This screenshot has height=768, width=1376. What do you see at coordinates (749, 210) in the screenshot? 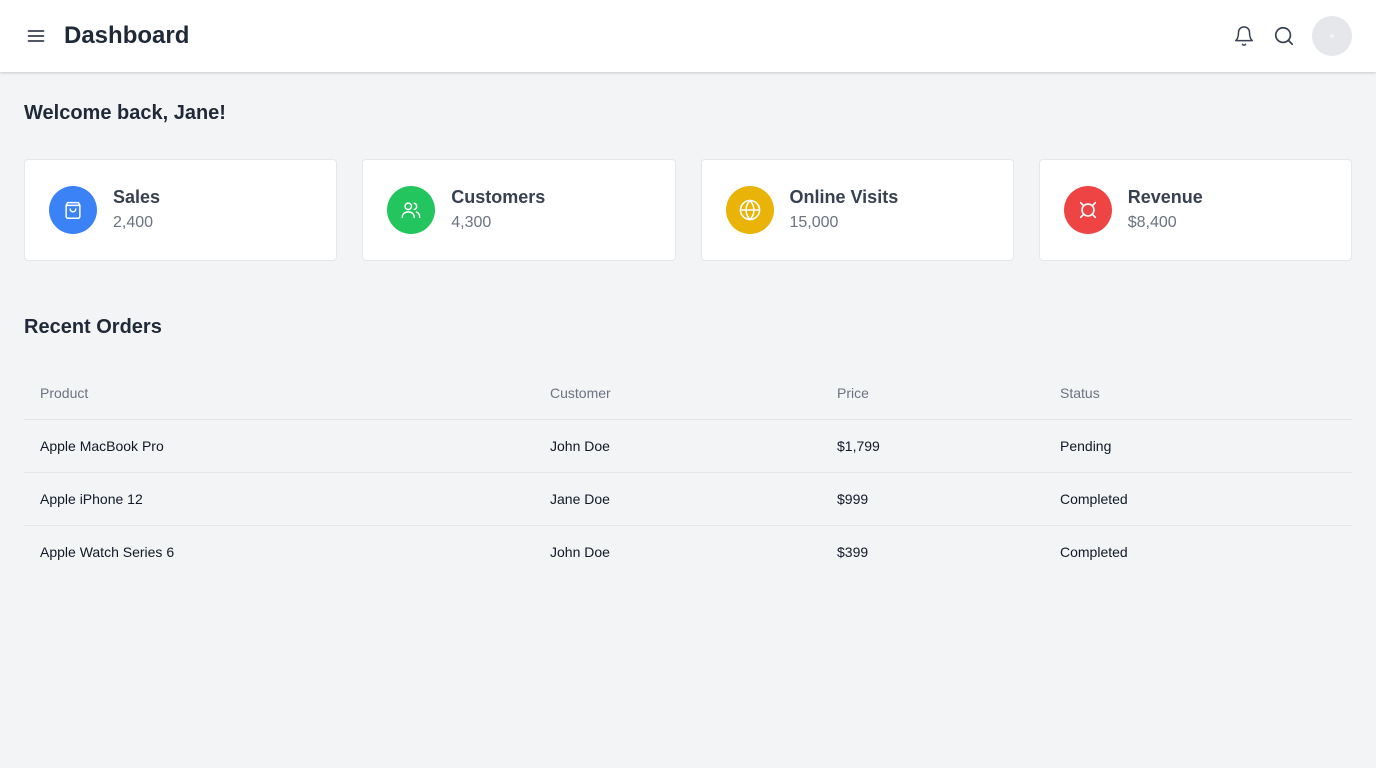
I see `globe-icon` at bounding box center [749, 210].